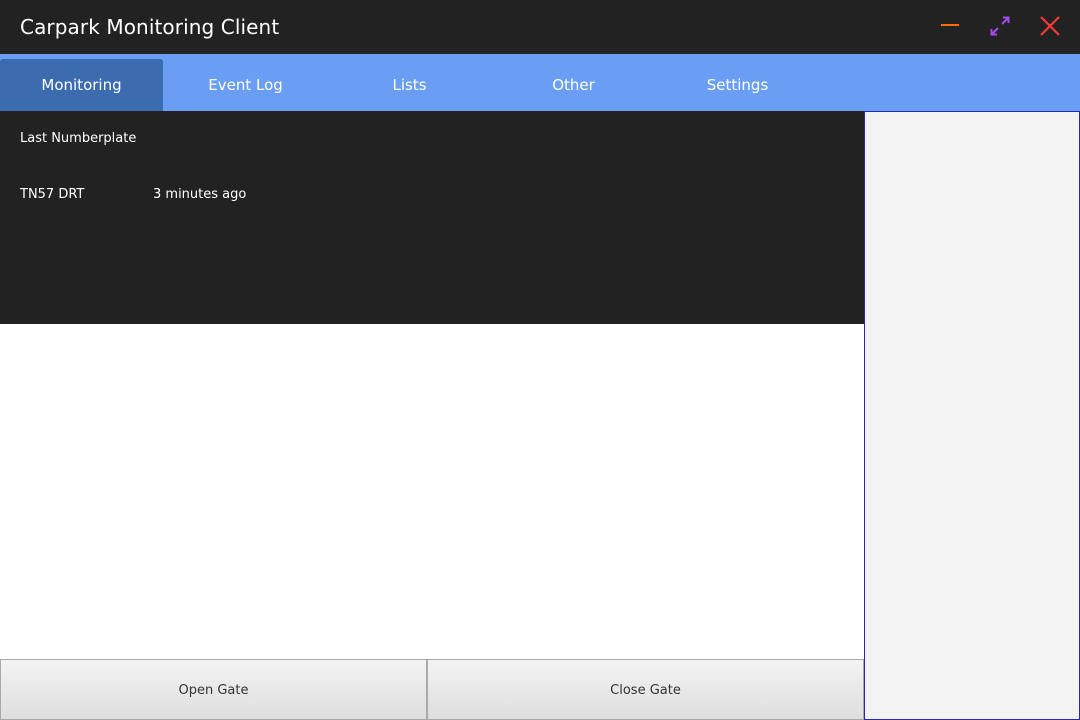  What do you see at coordinates (213, 689) in the screenshot?
I see `open-gate-button: Open Gate` at bounding box center [213, 689].